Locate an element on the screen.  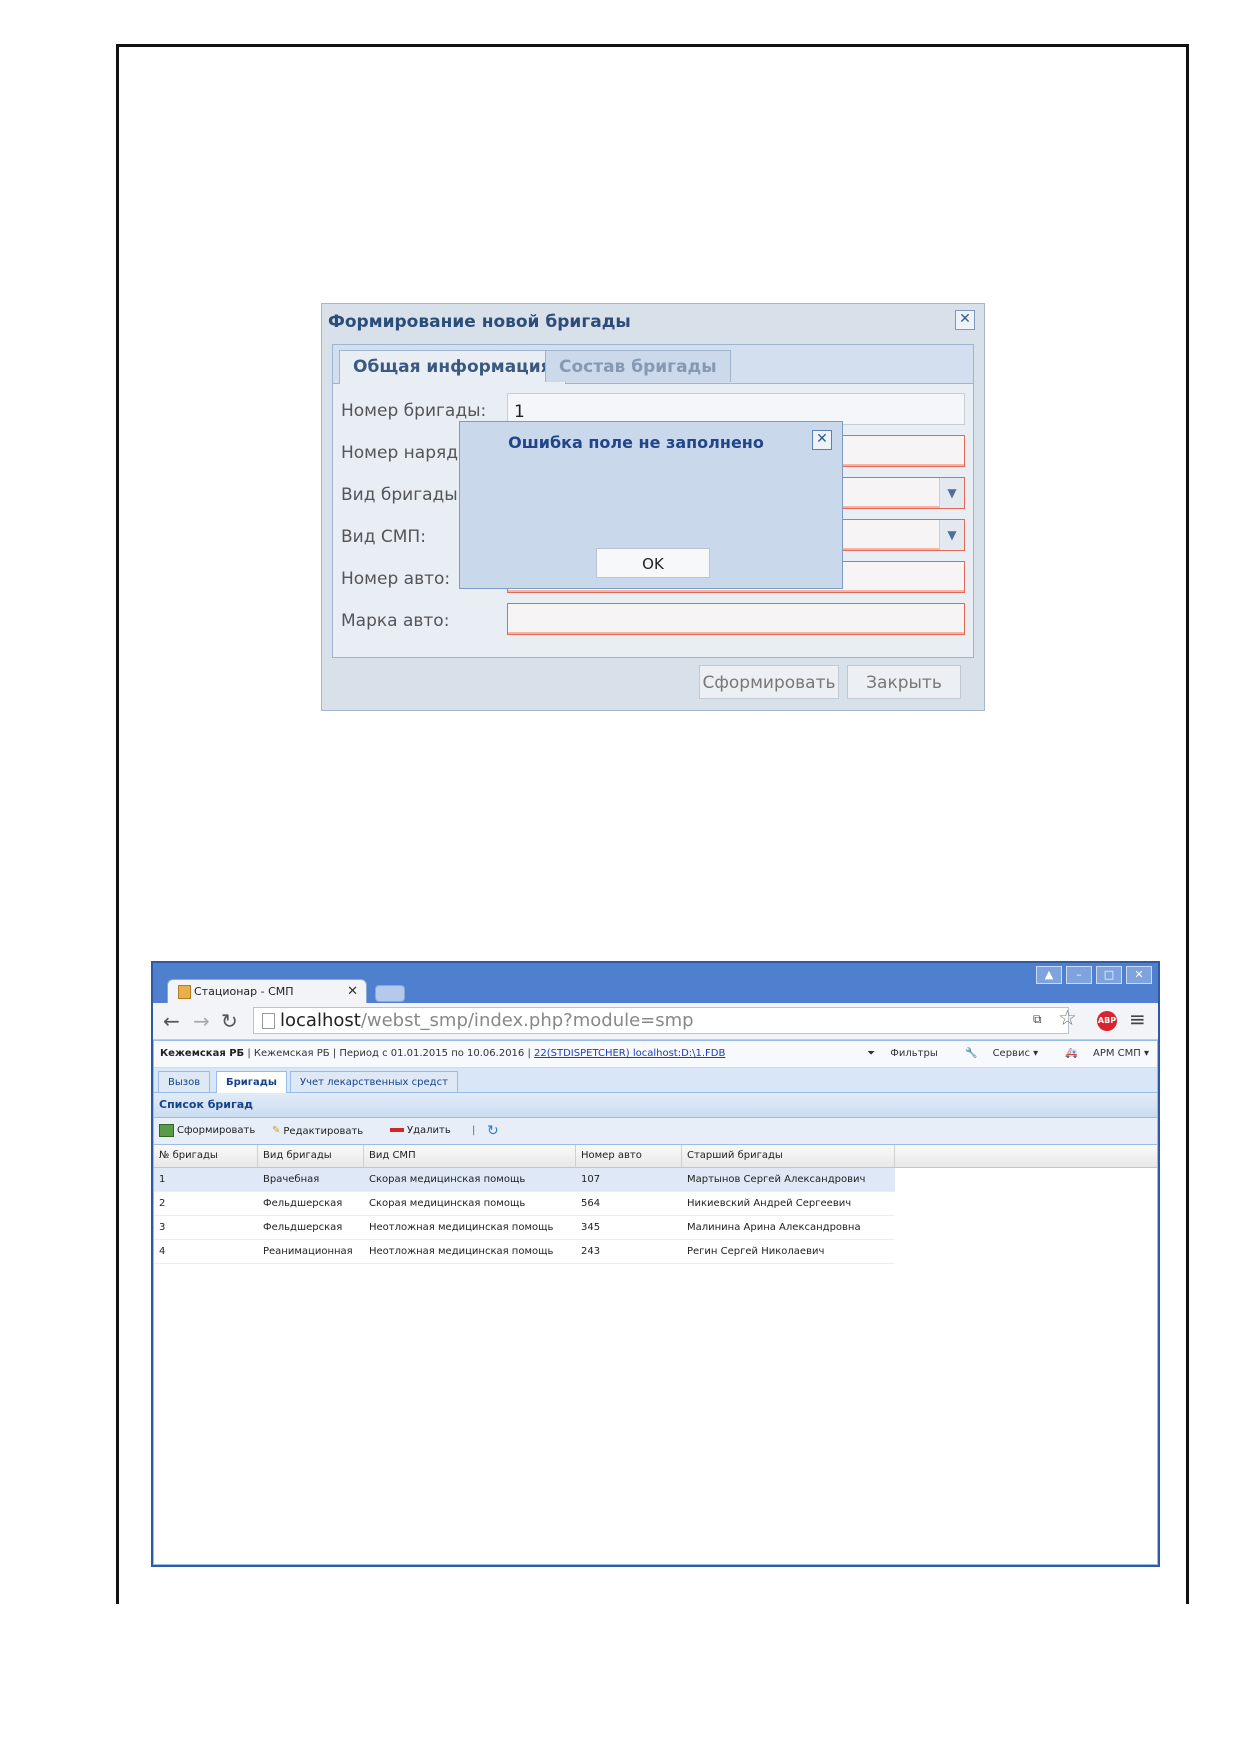
favicon-icon is located at coordinates (184, 992).